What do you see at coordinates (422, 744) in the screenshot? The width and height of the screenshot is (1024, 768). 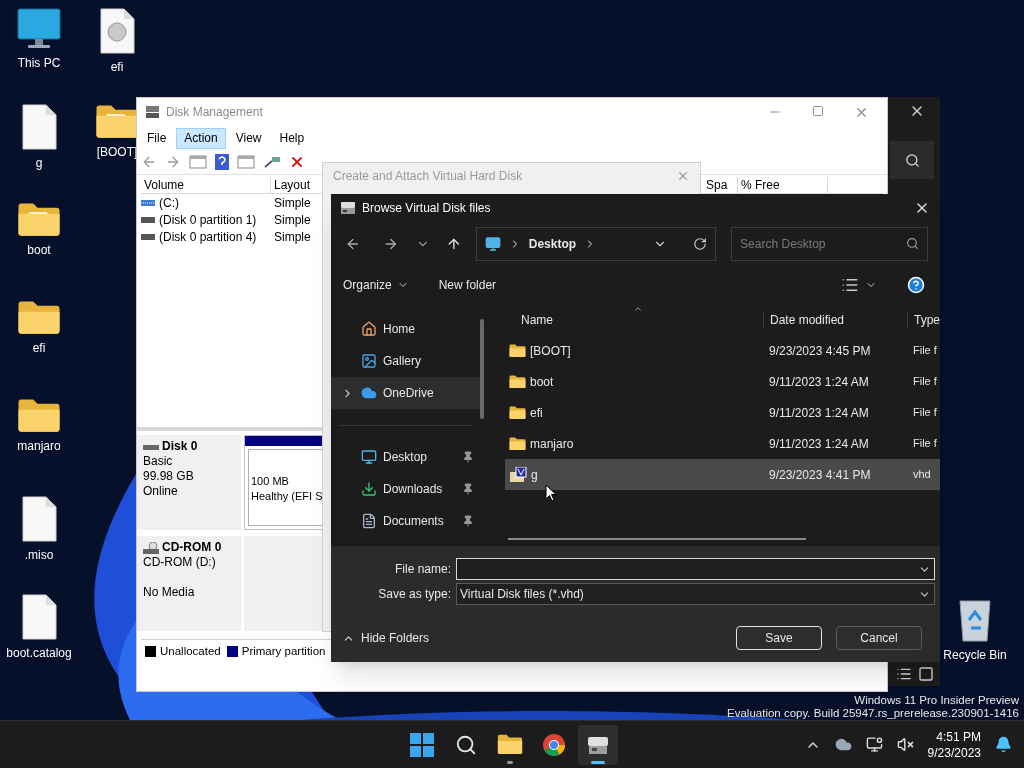 I see `windows-logo-icon` at bounding box center [422, 744].